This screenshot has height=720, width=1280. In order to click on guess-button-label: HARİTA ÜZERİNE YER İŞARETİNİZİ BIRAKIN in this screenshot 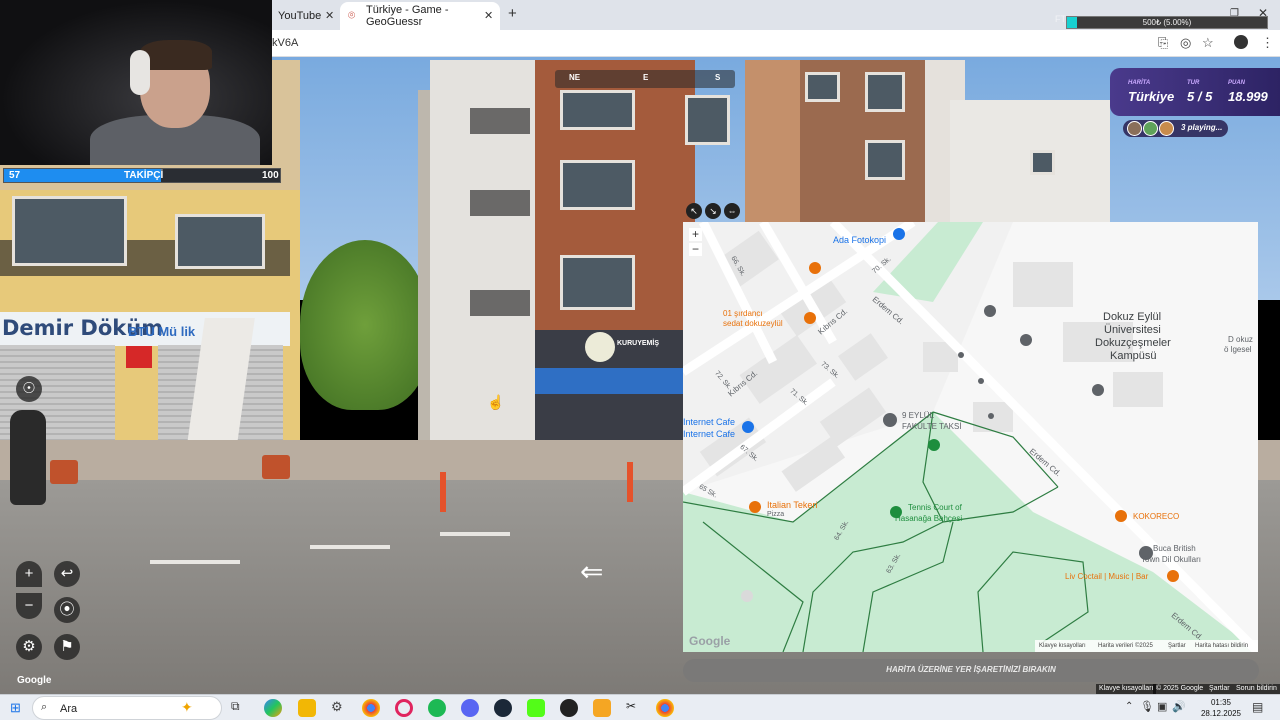, I will do `click(971, 669)`.